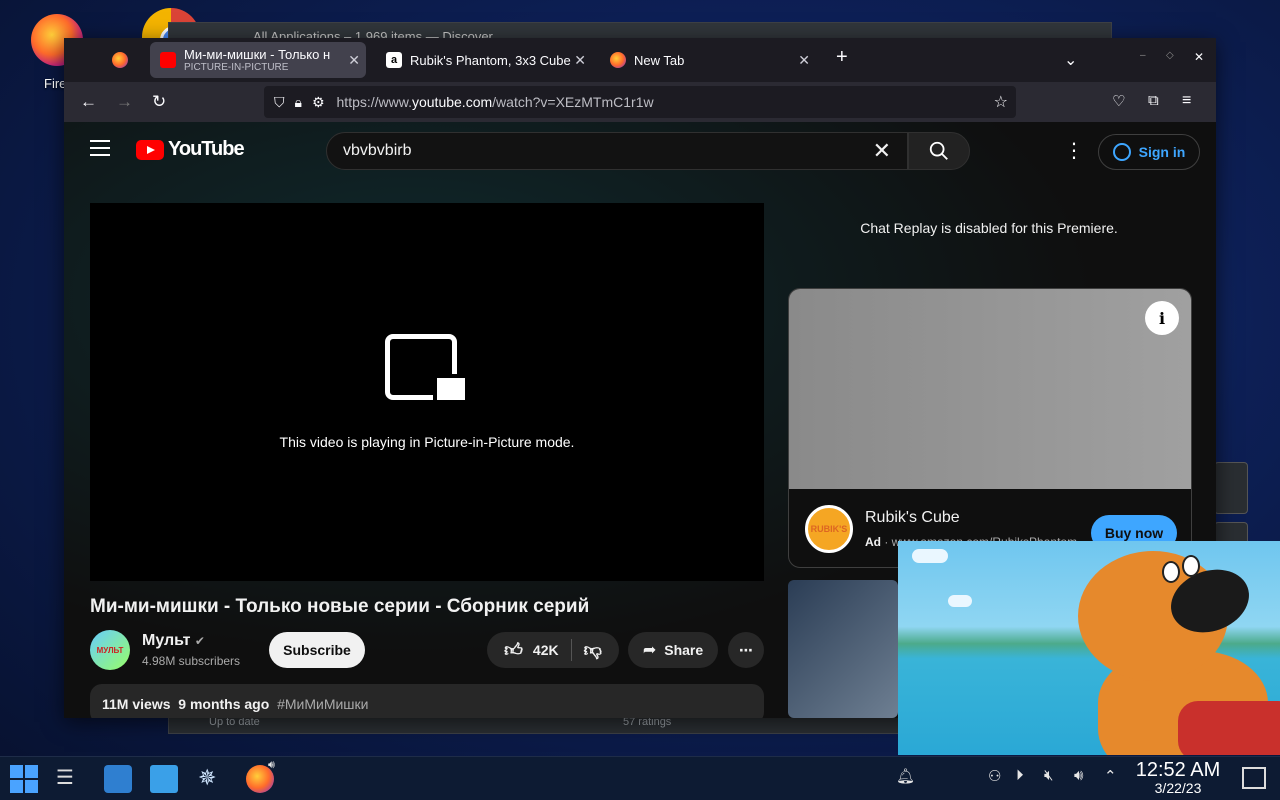 This screenshot has width=1280, height=800. What do you see at coordinates (124, 102) in the screenshot?
I see `forward-arrow-icon: →` at bounding box center [124, 102].